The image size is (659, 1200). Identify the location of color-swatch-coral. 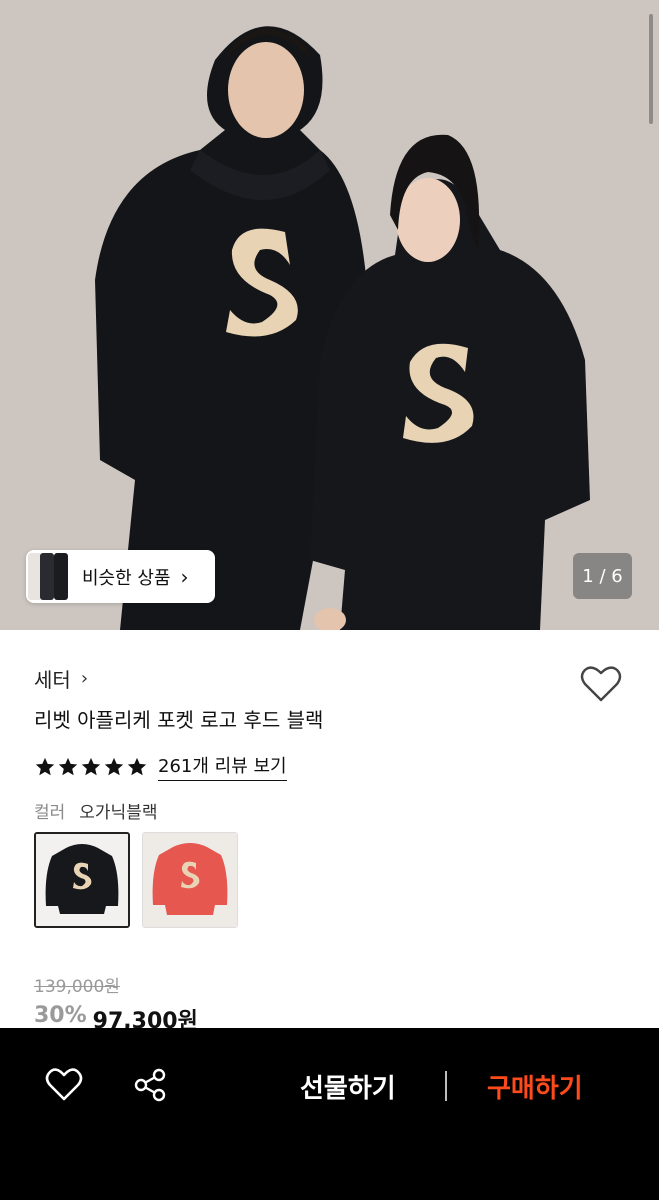
(190, 880).